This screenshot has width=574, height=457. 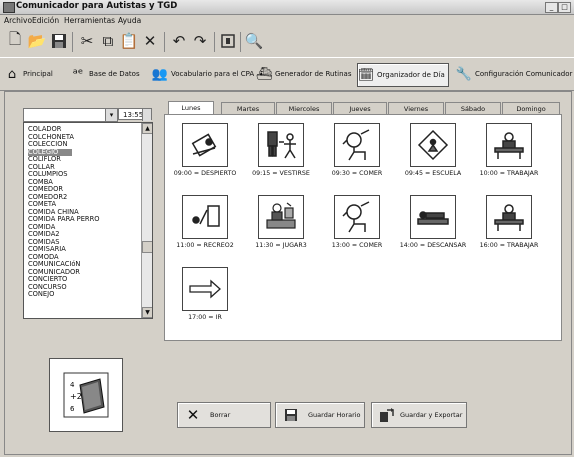 What do you see at coordinates (129, 20) in the screenshot?
I see `menu-ayuda: Ayuda` at bounding box center [129, 20].